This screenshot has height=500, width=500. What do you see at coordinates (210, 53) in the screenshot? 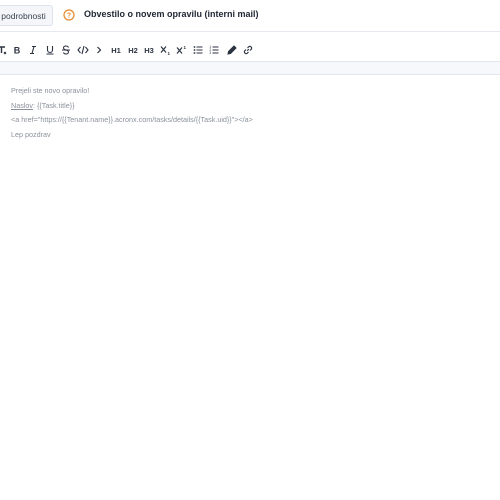
I see `svg-text: 3` at bounding box center [210, 53].